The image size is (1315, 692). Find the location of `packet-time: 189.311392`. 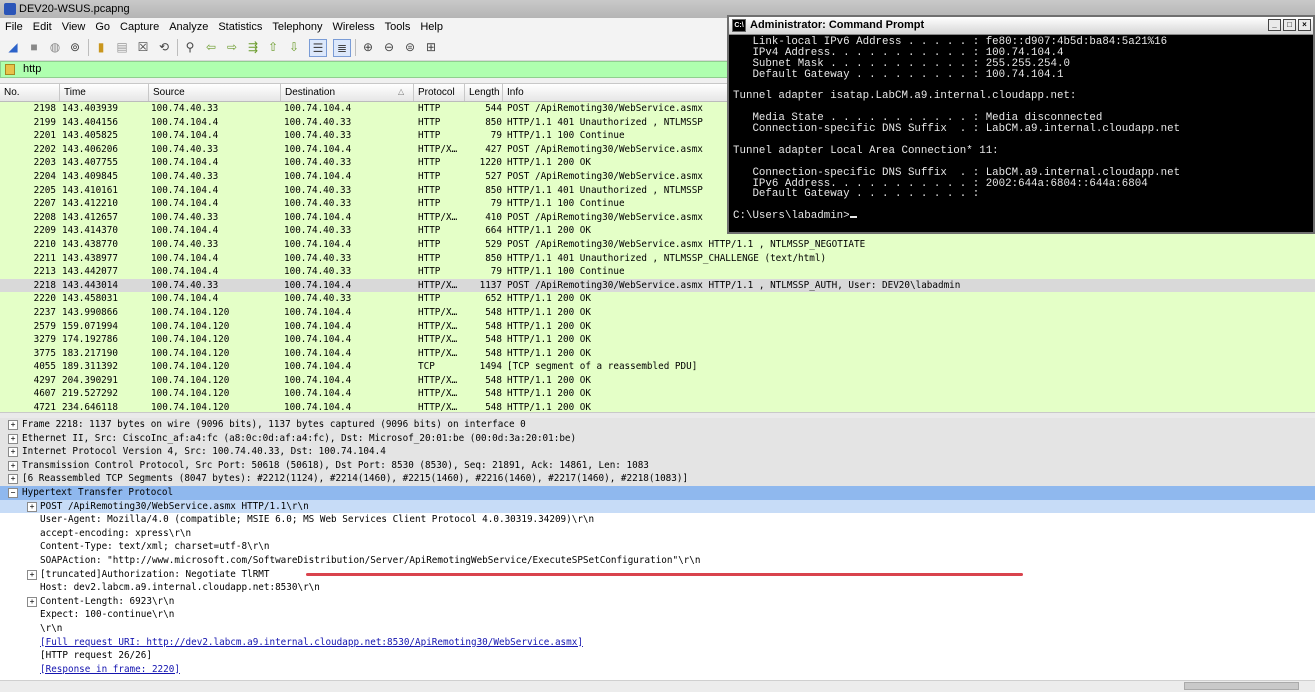

packet-time: 189.311392 is located at coordinates (90, 367).